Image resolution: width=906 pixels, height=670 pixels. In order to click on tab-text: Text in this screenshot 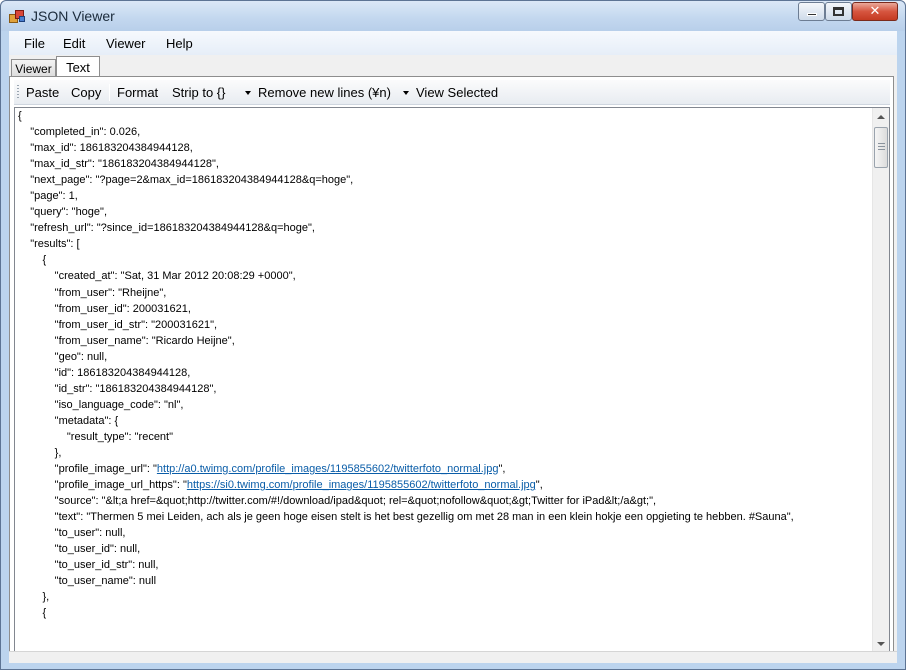, I will do `click(78, 67)`.